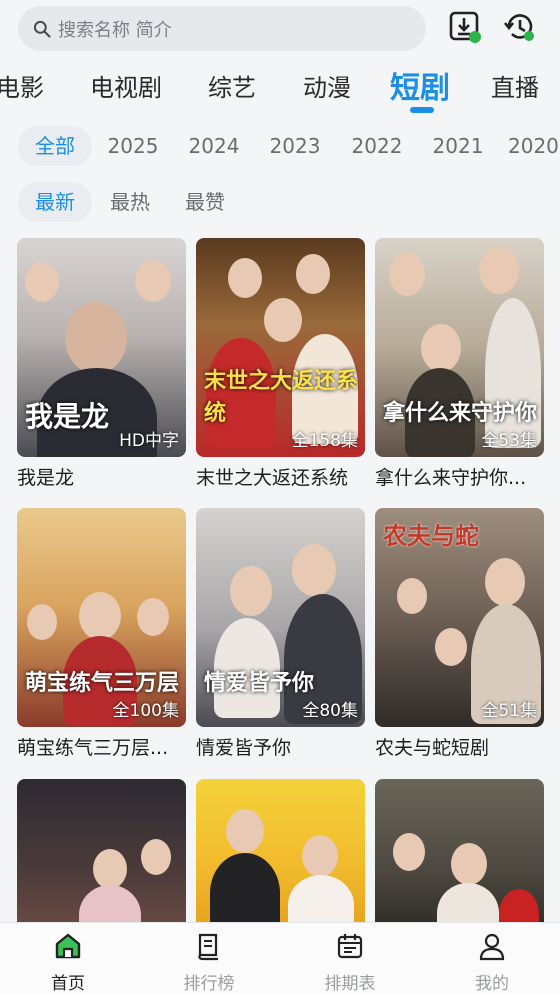 This screenshot has width=560, height=994. What do you see at coordinates (431, 535) in the screenshot?
I see `poster-caption: 农夫与蛇` at bounding box center [431, 535].